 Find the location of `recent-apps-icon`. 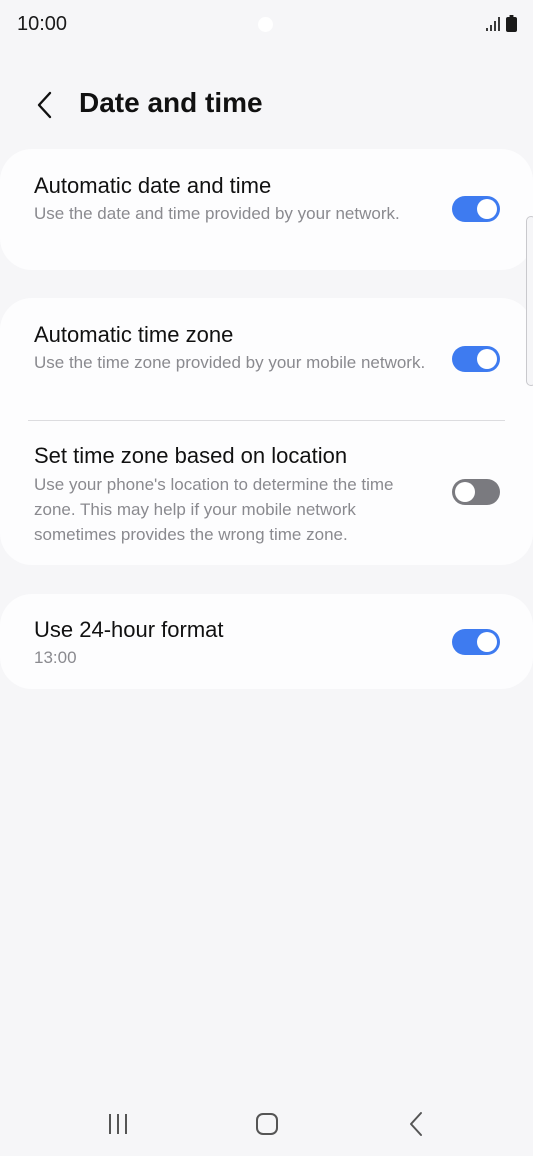

recent-apps-icon is located at coordinates (118, 1124).